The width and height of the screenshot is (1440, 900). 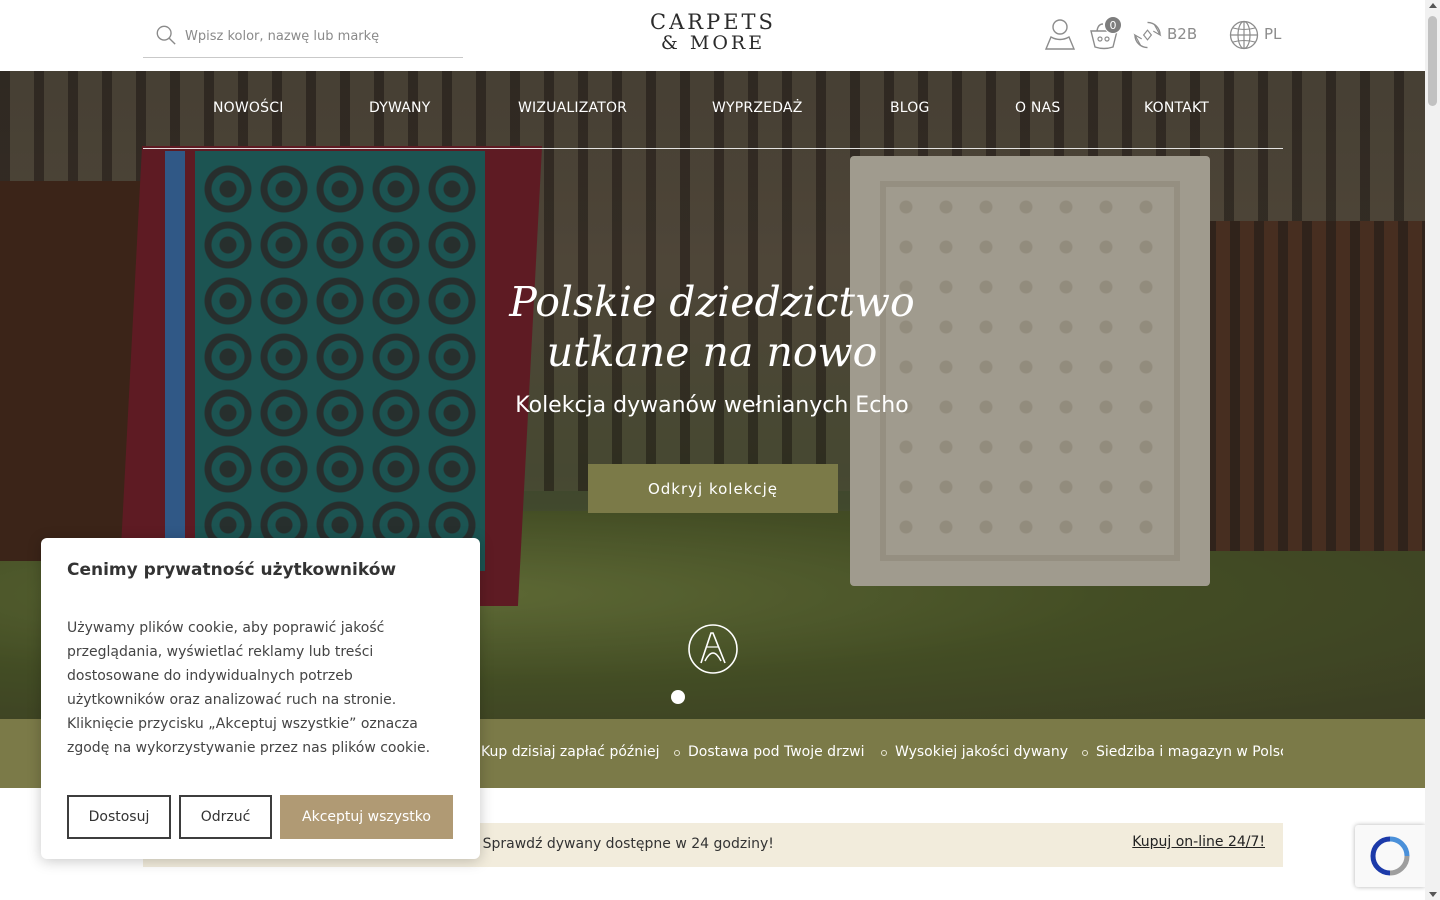 What do you see at coordinates (713, 649) in the screenshot?
I see `brand-monogram-icon` at bounding box center [713, 649].